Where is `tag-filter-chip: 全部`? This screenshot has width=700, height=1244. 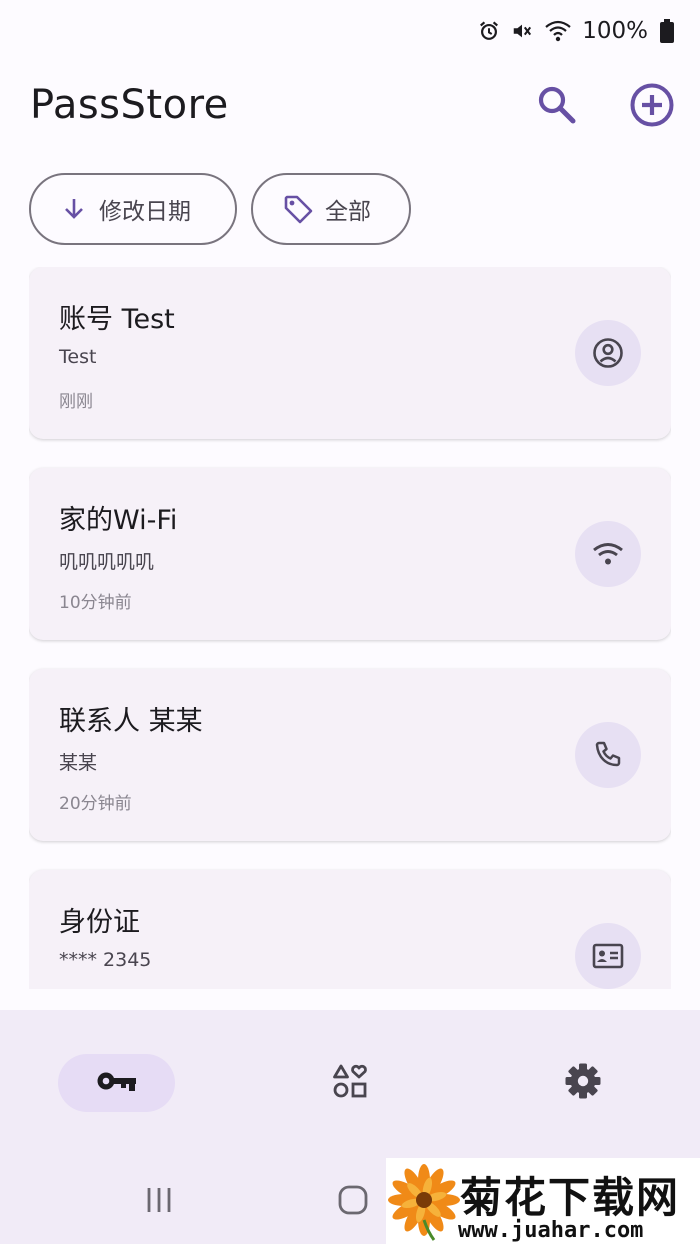 tag-filter-chip: 全部 is located at coordinates (331, 209).